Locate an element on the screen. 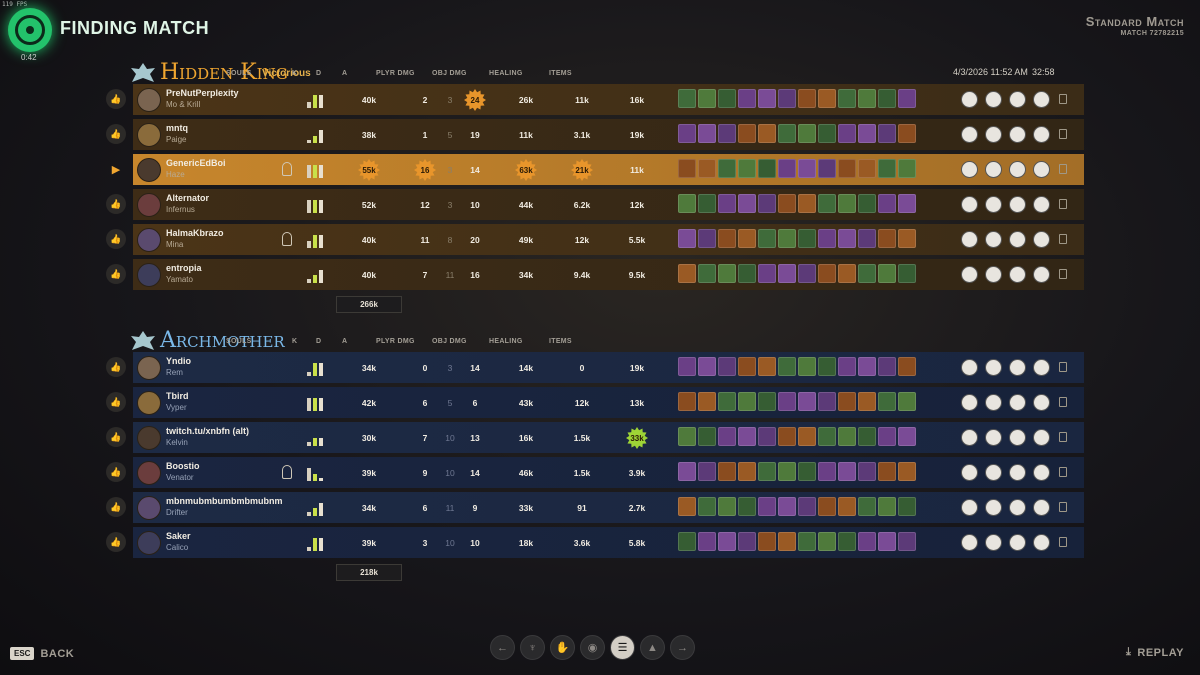 Image resolution: width=1200 pixels, height=675 pixels. player-row: GenericEdBoi Haze 55k 16 3 14 63k 21k 11k is located at coordinates (608, 169).